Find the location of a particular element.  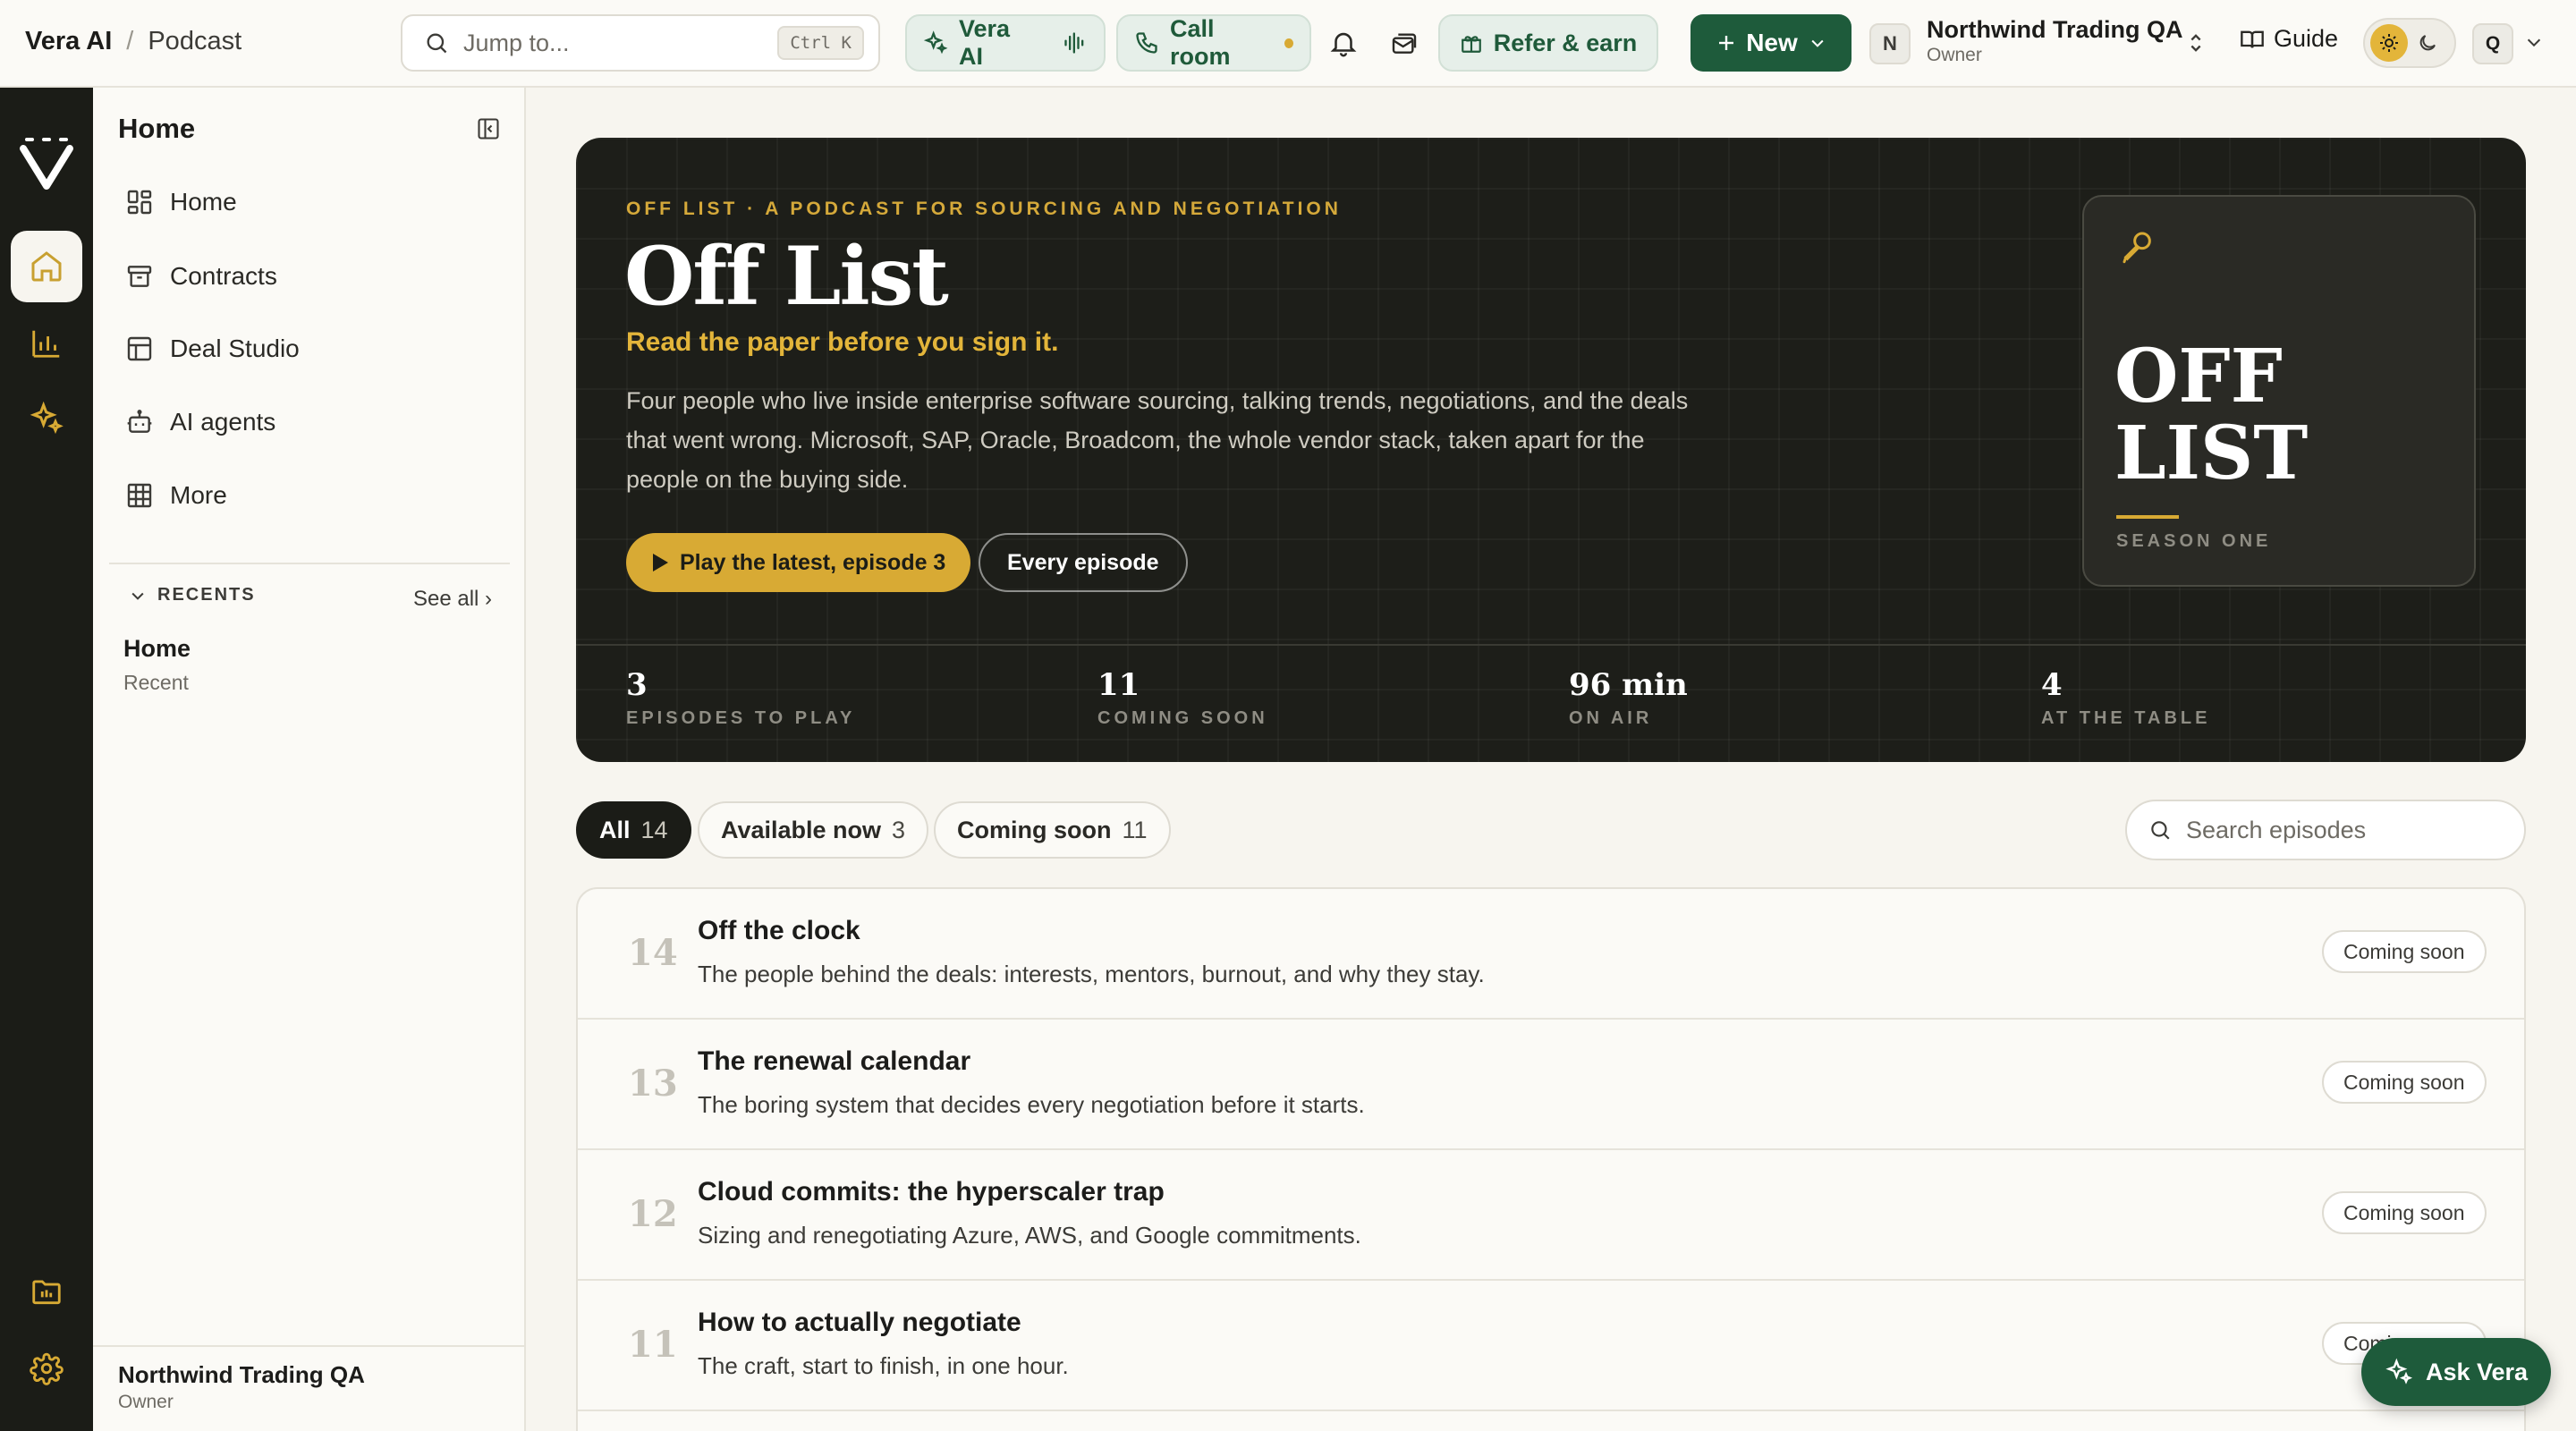

user-avatar: Q is located at coordinates (2492, 44).